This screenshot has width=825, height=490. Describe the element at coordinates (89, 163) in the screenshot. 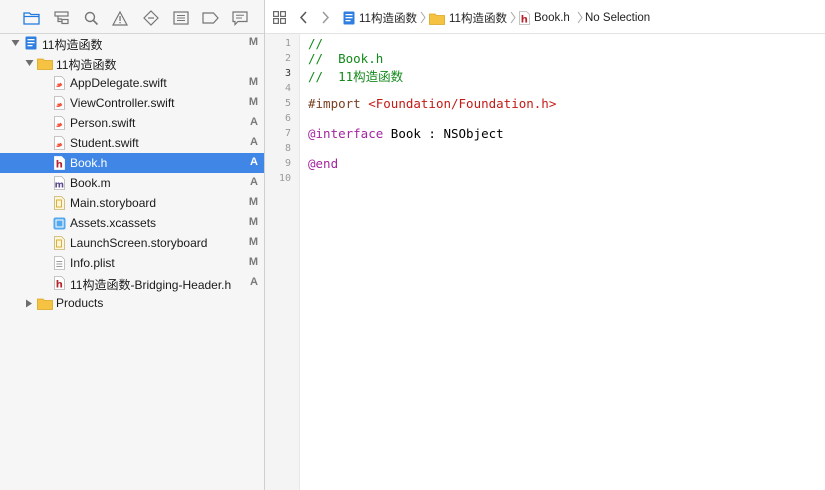

I see `tree-row-label: Book.h` at that location.